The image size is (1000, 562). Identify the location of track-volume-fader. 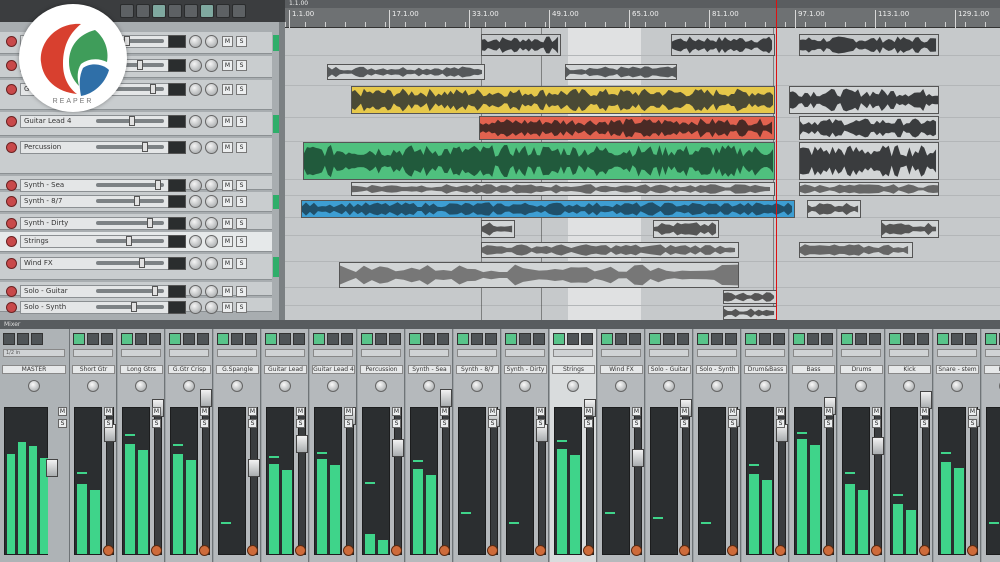
(130, 291).